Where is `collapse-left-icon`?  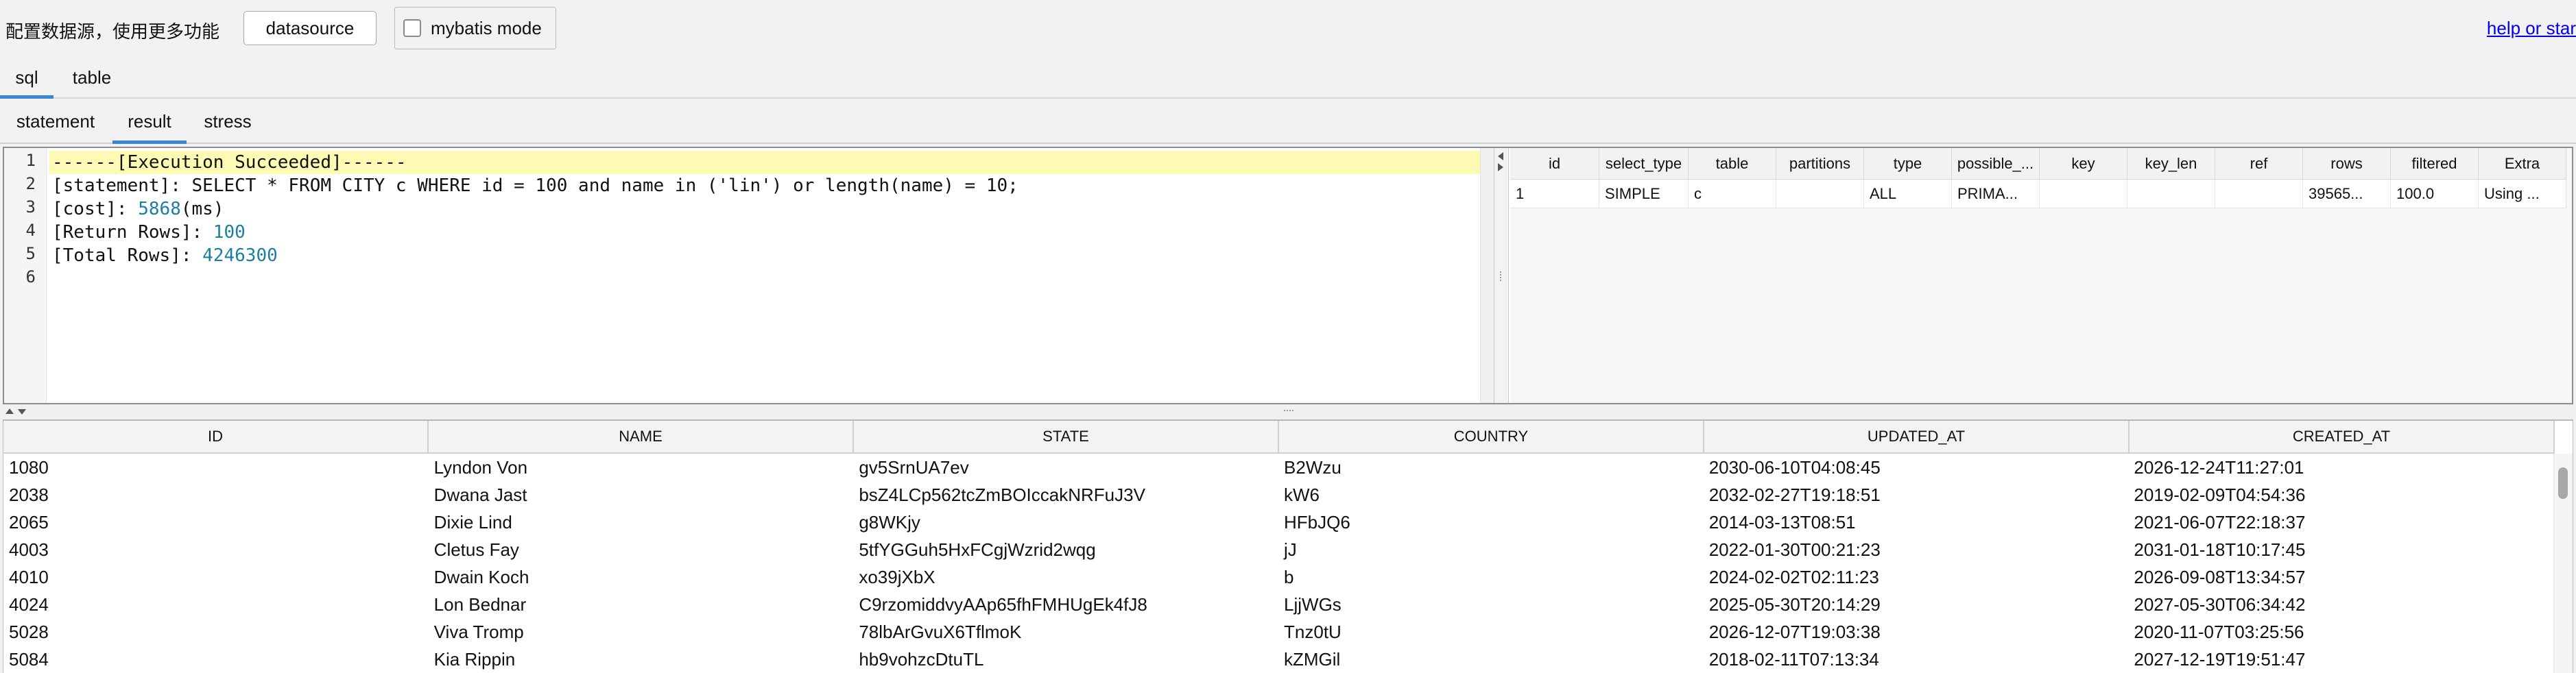 collapse-left-icon is located at coordinates (1500, 156).